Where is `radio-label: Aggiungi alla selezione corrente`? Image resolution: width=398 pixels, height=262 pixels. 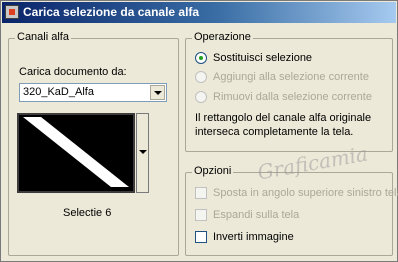 radio-label: Aggiungi alla selezione corrente is located at coordinates (291, 77).